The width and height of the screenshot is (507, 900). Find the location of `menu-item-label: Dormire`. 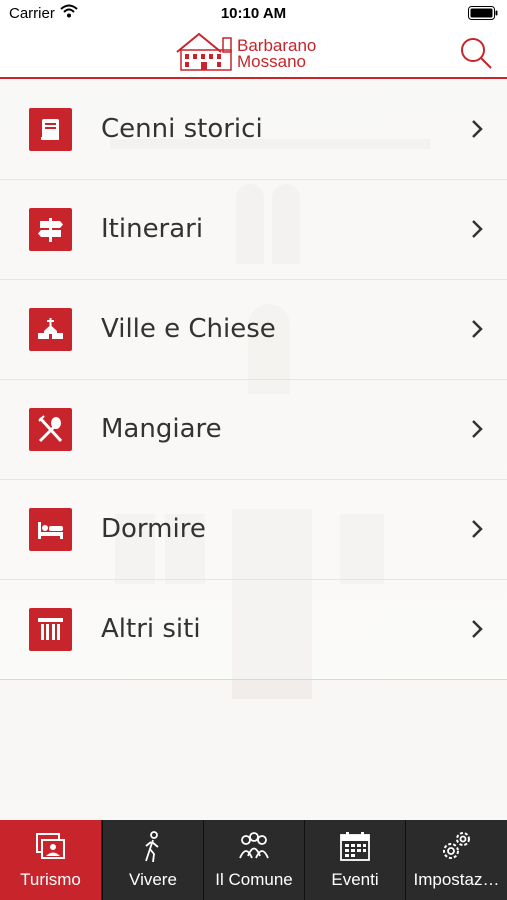

menu-item-label: Dormire is located at coordinates (153, 529).